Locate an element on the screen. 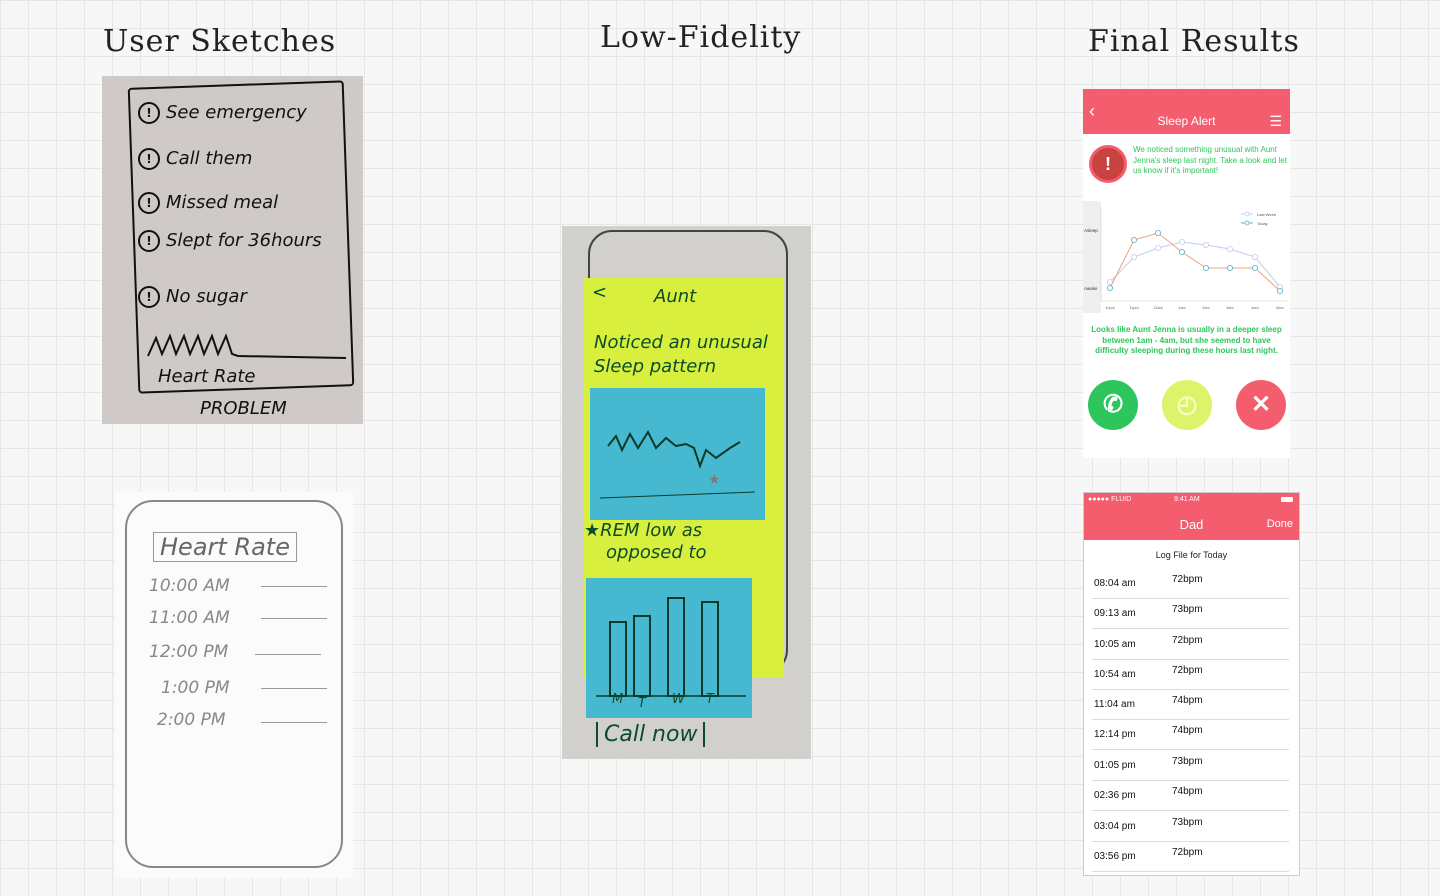  lowfi-message-line-1: Noticed an unusual is located at coordinates (681, 342).